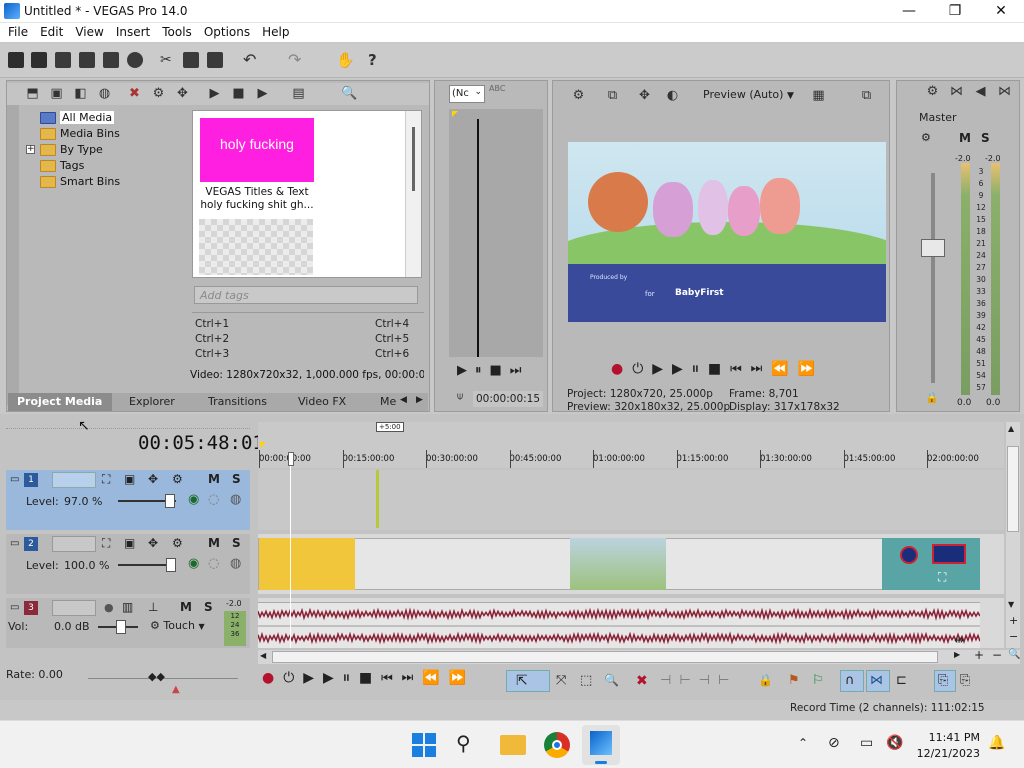 Image resolution: width=1024 pixels, height=768 pixels. What do you see at coordinates (214, 479) in the screenshot?
I see `track-mute-button: M` at bounding box center [214, 479].